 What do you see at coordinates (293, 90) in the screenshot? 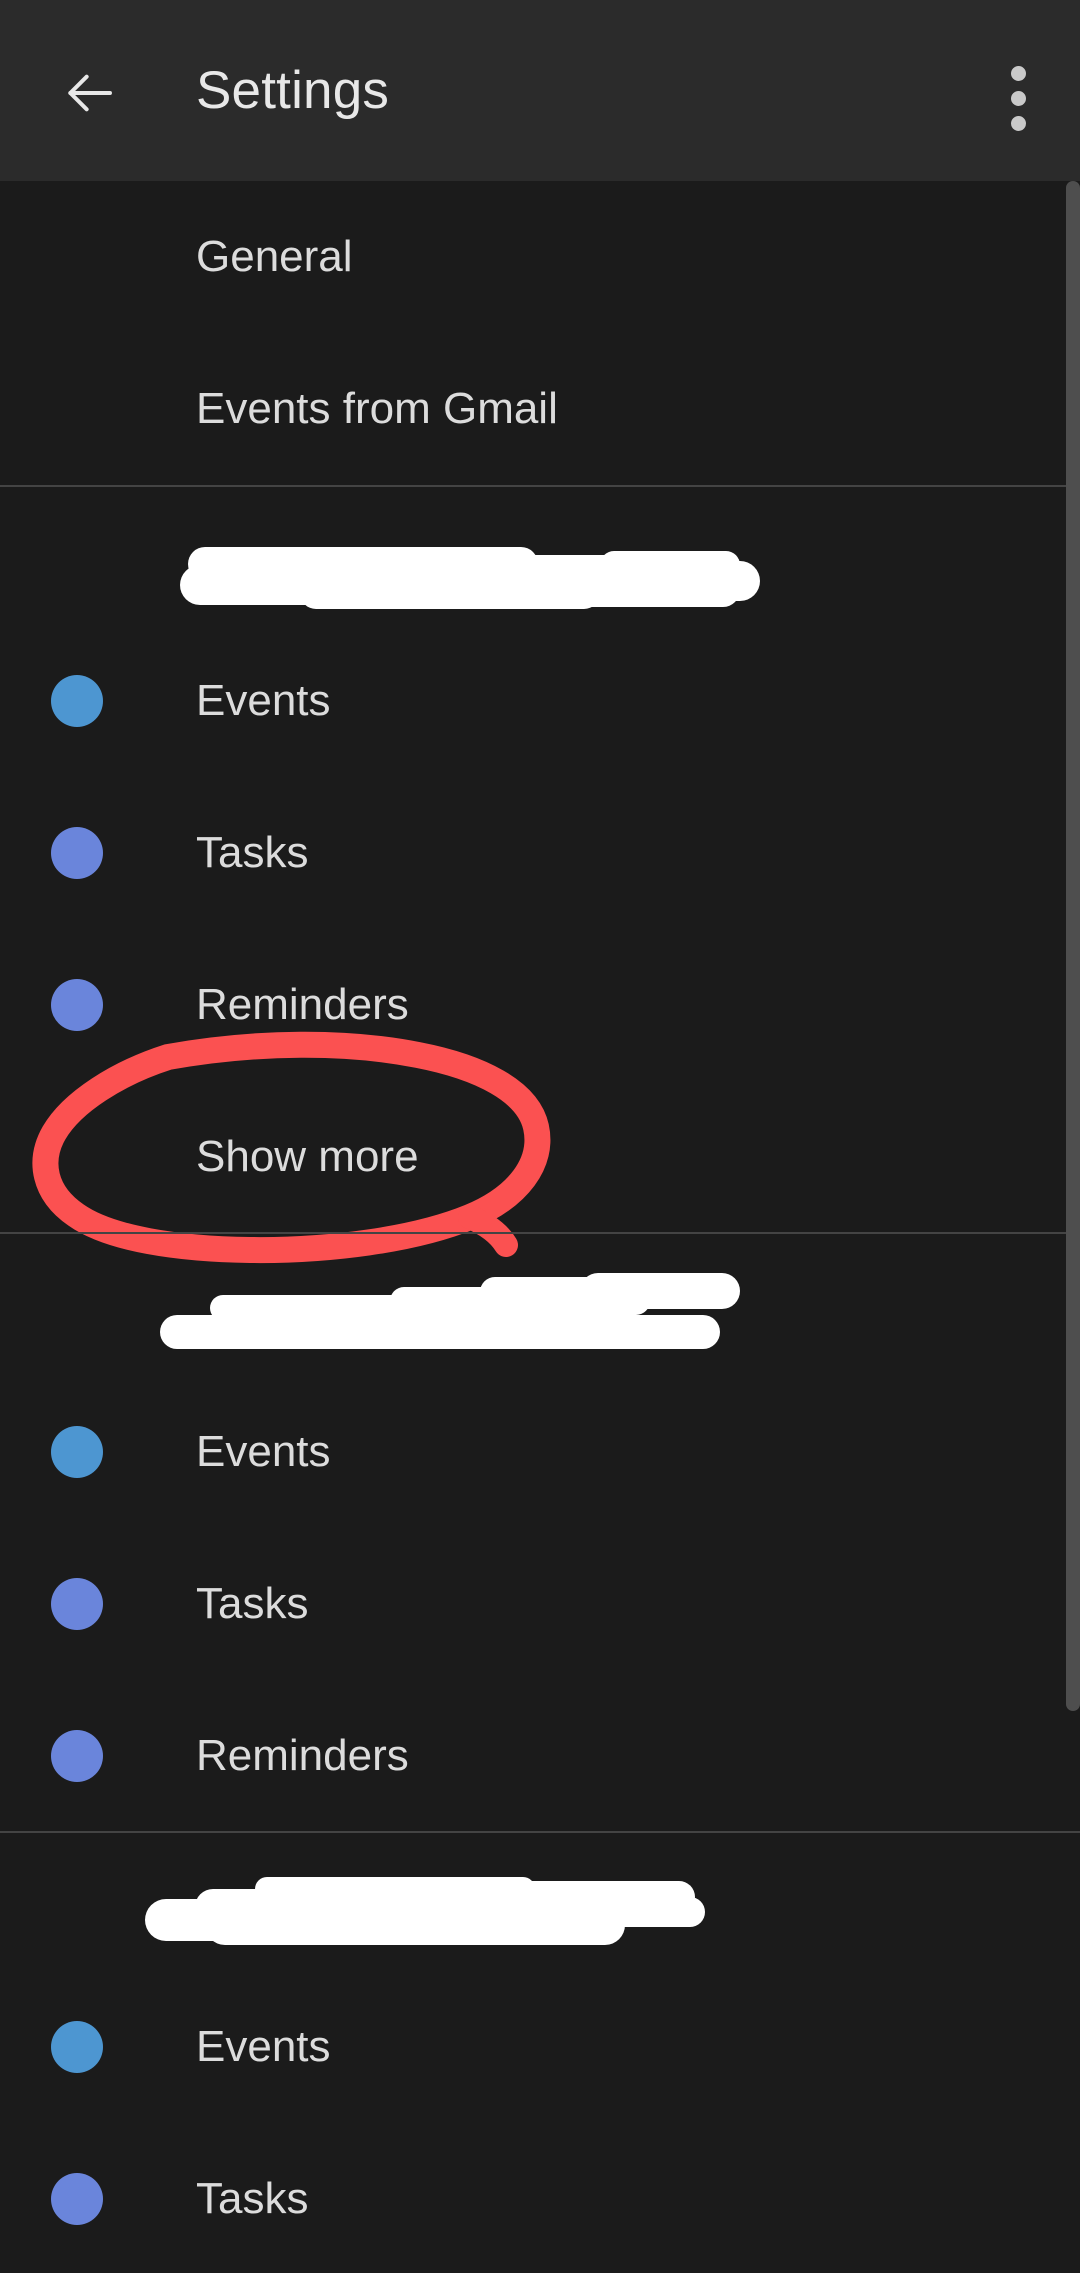
I see `page-title: Settings` at bounding box center [293, 90].